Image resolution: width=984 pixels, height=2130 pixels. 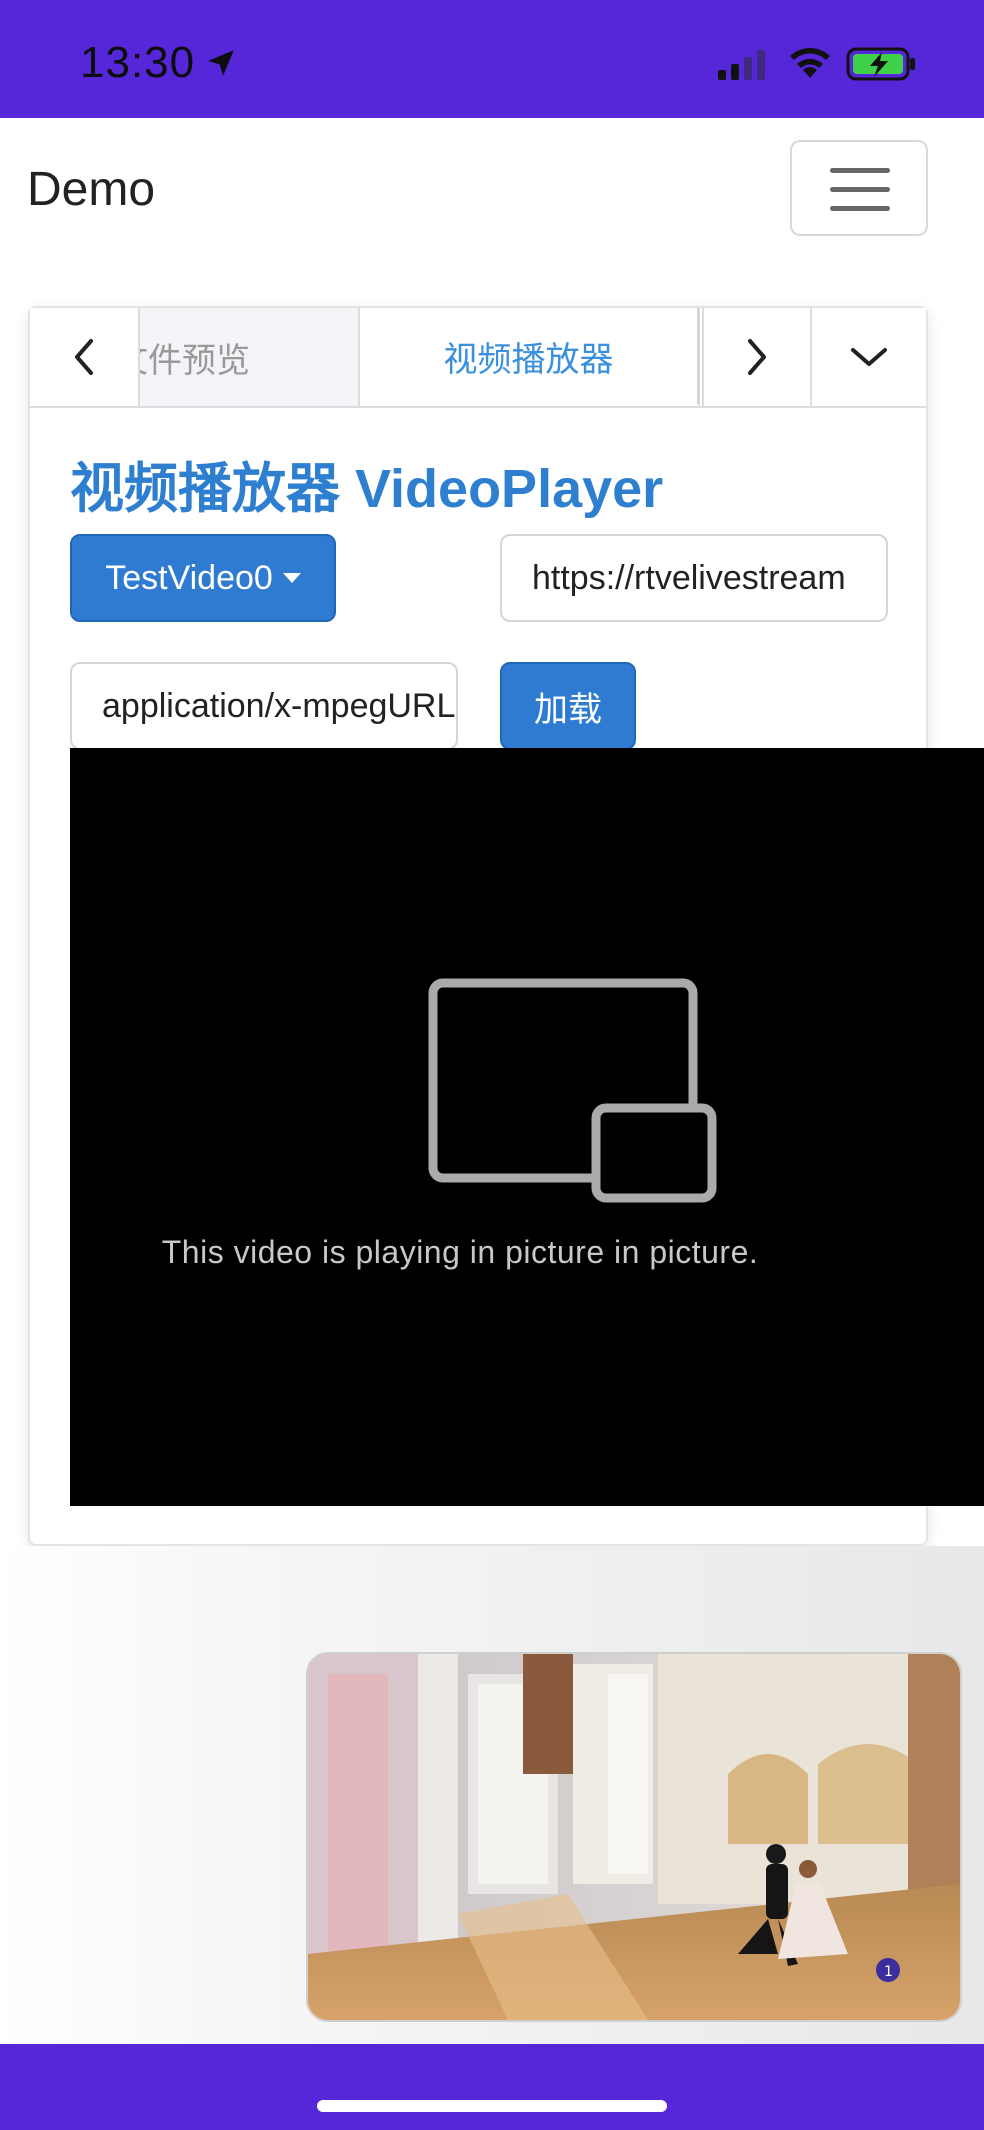 I want to click on video-select-dropdown: TestVideo0, so click(x=203, y=578).